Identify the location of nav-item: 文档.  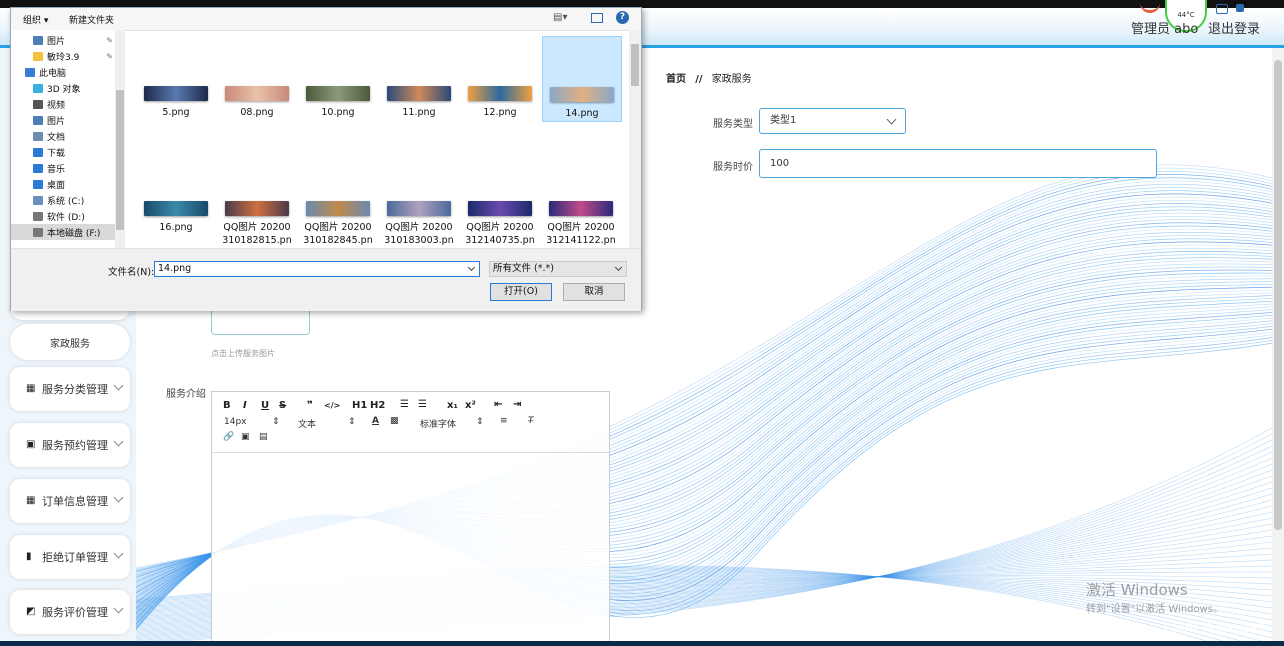
(63, 136).